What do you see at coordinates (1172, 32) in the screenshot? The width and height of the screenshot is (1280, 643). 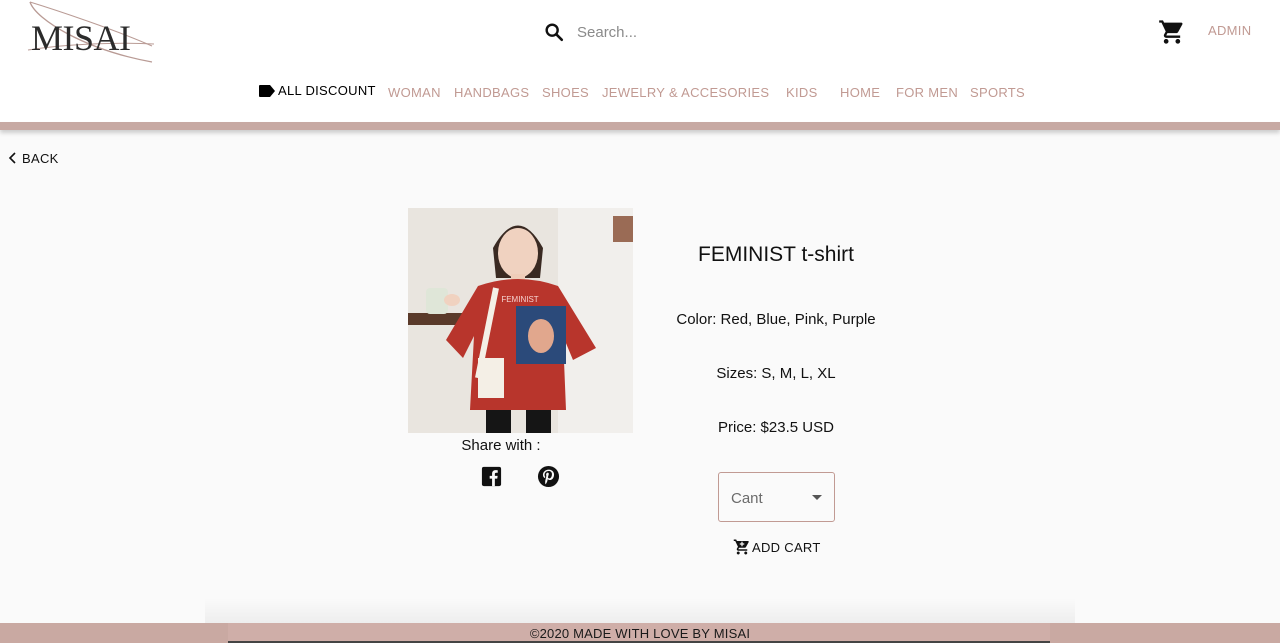 I see `cart-icon` at bounding box center [1172, 32].